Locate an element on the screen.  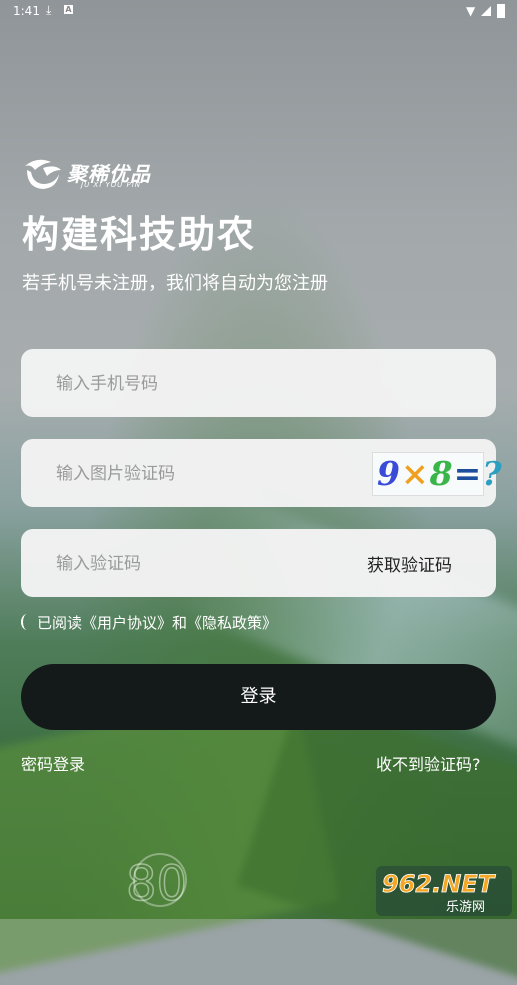
image-code-field: 9×8=? is located at coordinates (261, 474).